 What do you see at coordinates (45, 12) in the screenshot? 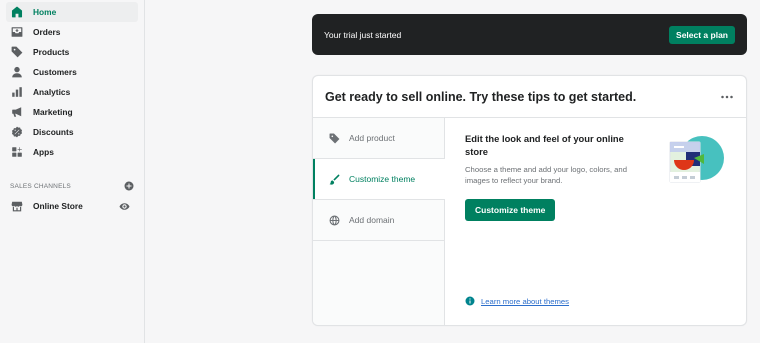
I see `sidebar-item-label: Home` at bounding box center [45, 12].